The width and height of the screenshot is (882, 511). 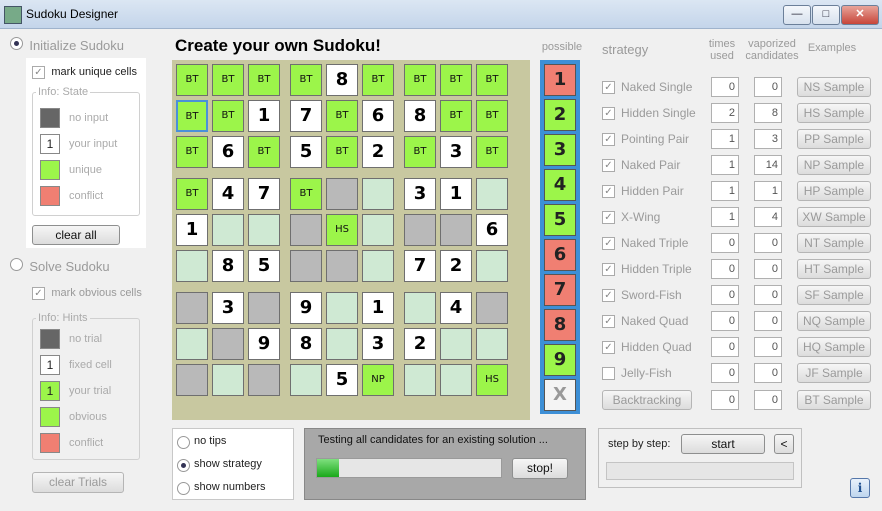 What do you see at coordinates (560, 150) in the screenshot?
I see `possible-number-3: 3` at bounding box center [560, 150].